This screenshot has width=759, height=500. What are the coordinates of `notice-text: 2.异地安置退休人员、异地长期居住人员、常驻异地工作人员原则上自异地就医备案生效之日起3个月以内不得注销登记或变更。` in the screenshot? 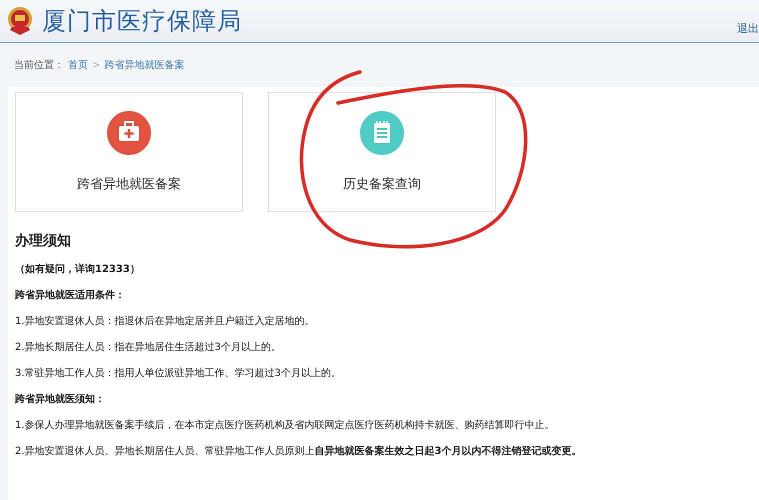 It's located at (299, 452).